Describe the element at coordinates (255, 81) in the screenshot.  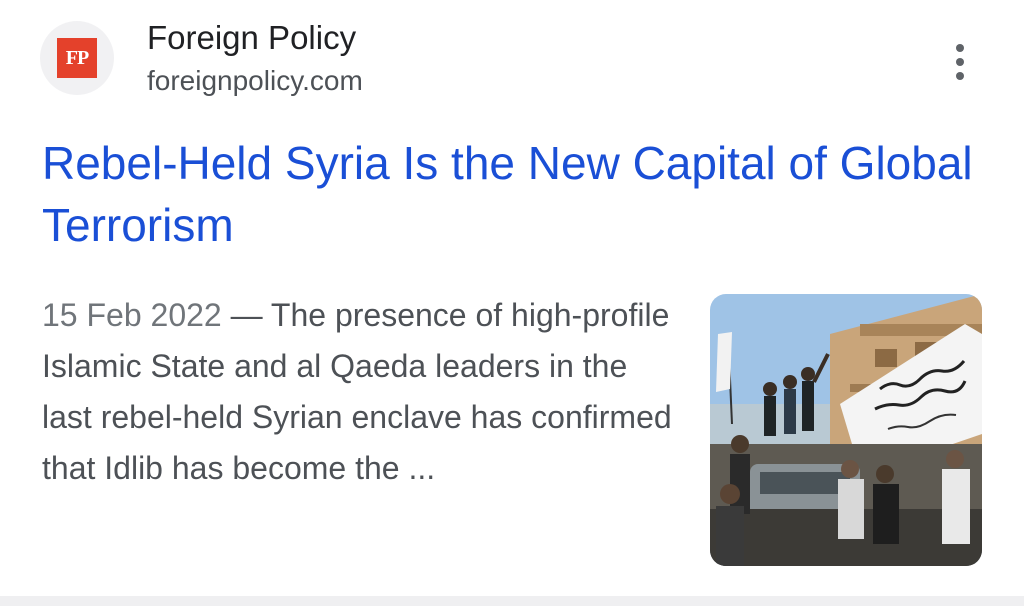
I see `site-url: foreignpolicy.com` at that location.